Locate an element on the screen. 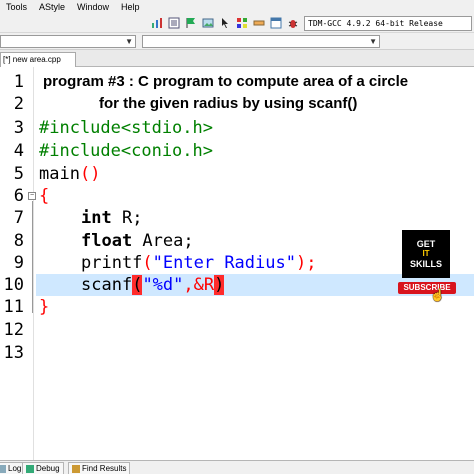 The height and width of the screenshot is (474, 474). subscribe-badge: GET IT SKILLS SUBSCRIBE ☝ is located at coordinates (428, 266).